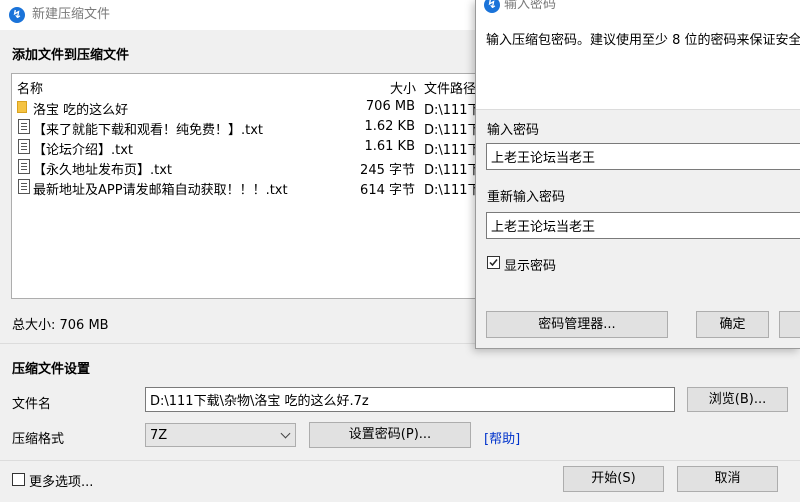 This screenshot has height=502, width=800. Describe the element at coordinates (643, 225) in the screenshot. I see `confirm-password-input: 上老王论坛当老王` at that location.